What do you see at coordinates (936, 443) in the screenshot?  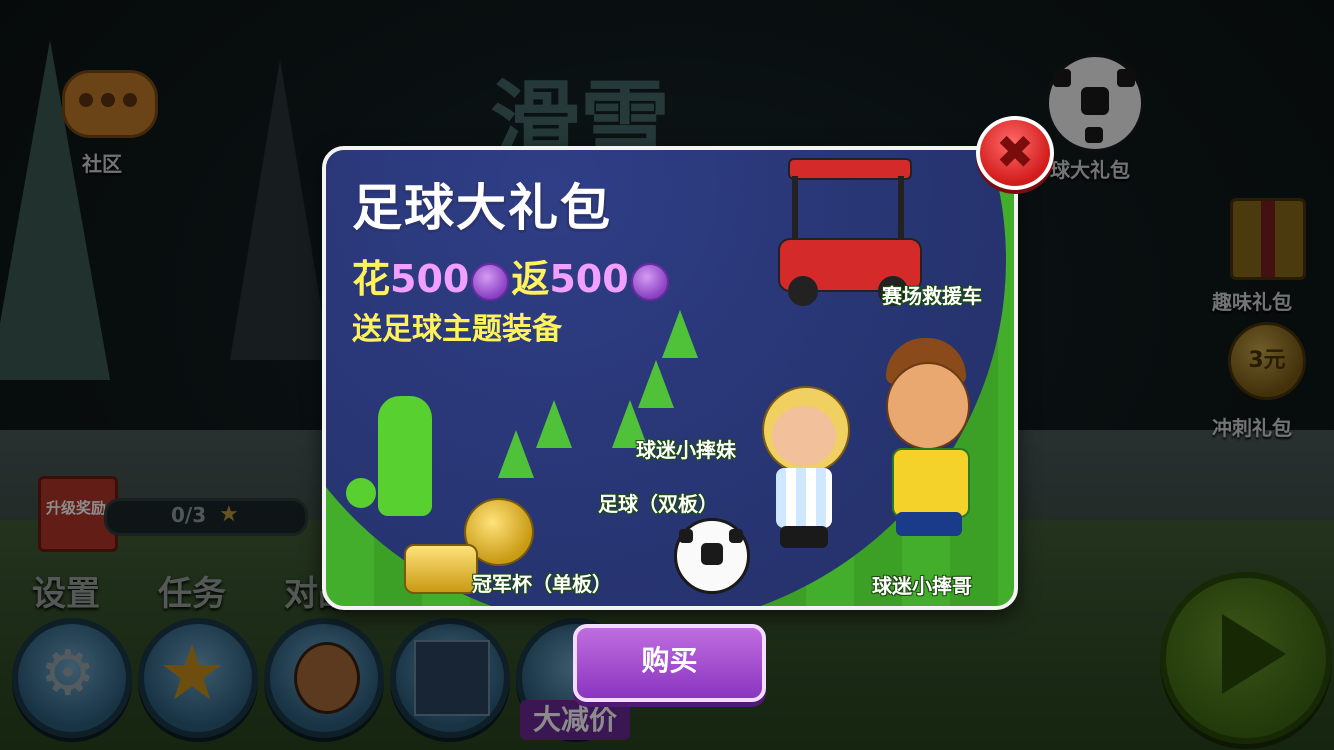 I see `boy-fan-character` at bounding box center [936, 443].